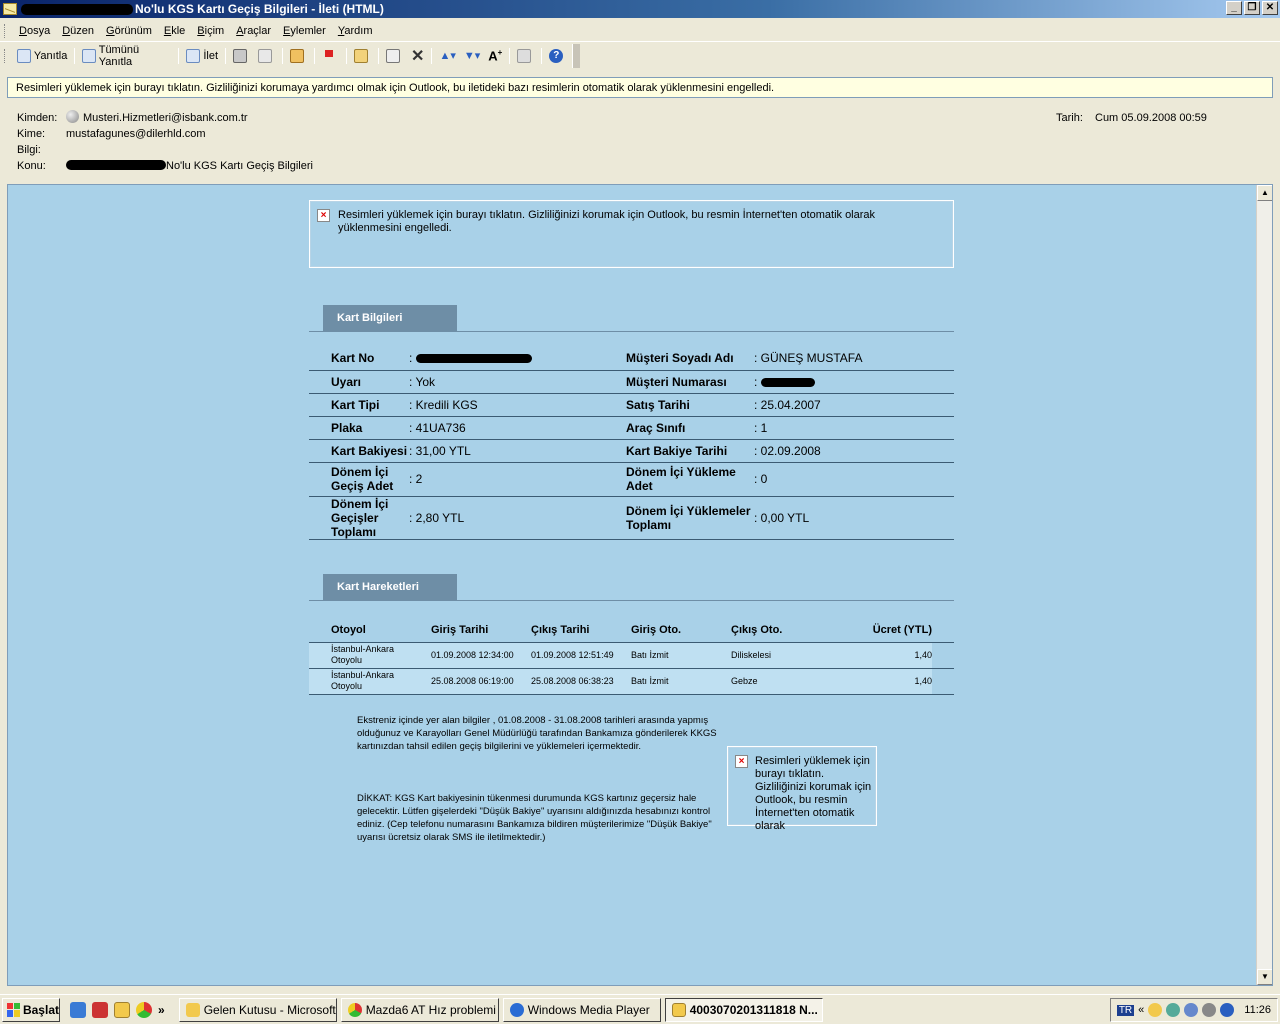  I want to click on field-value: : Kredili KGS, so click(506, 405).